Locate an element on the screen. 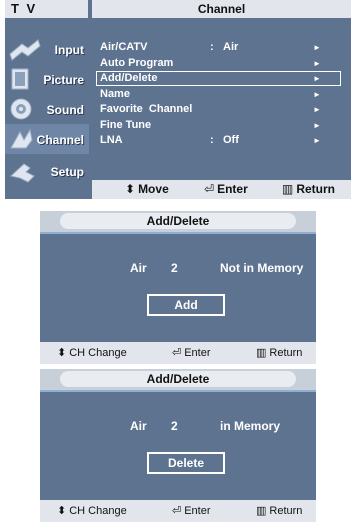 The width and height of the screenshot is (356, 522). hint-label: Move is located at coordinates (153, 189).